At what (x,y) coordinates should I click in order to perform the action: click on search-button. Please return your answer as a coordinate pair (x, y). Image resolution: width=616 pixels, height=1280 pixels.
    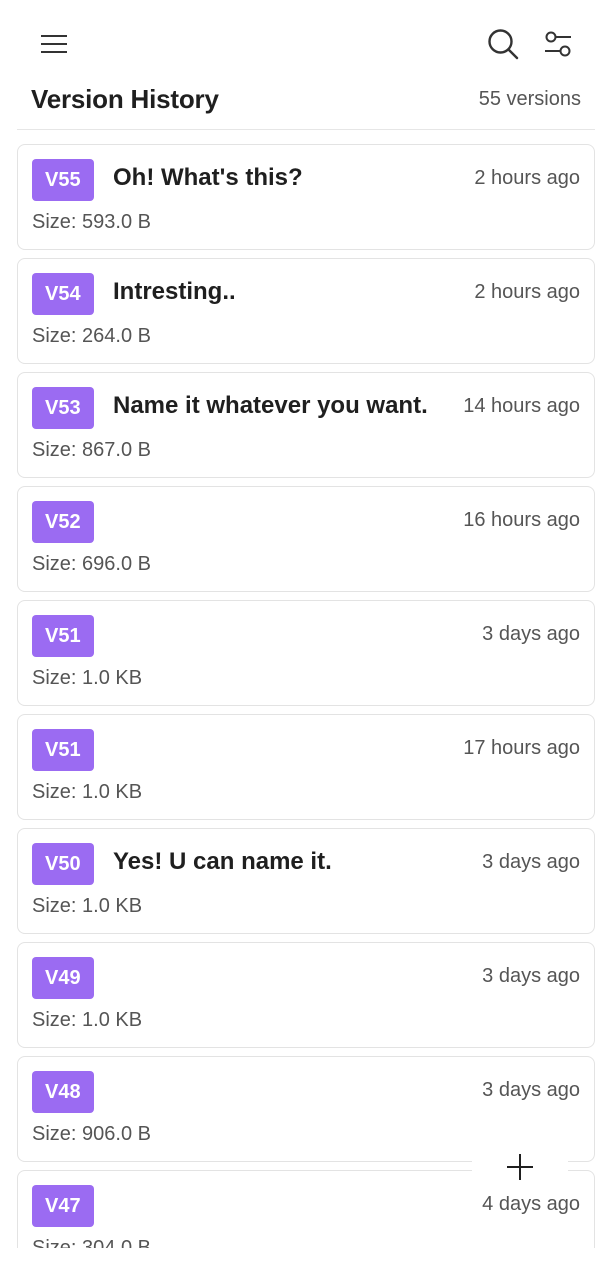
    Looking at the image, I should click on (503, 44).